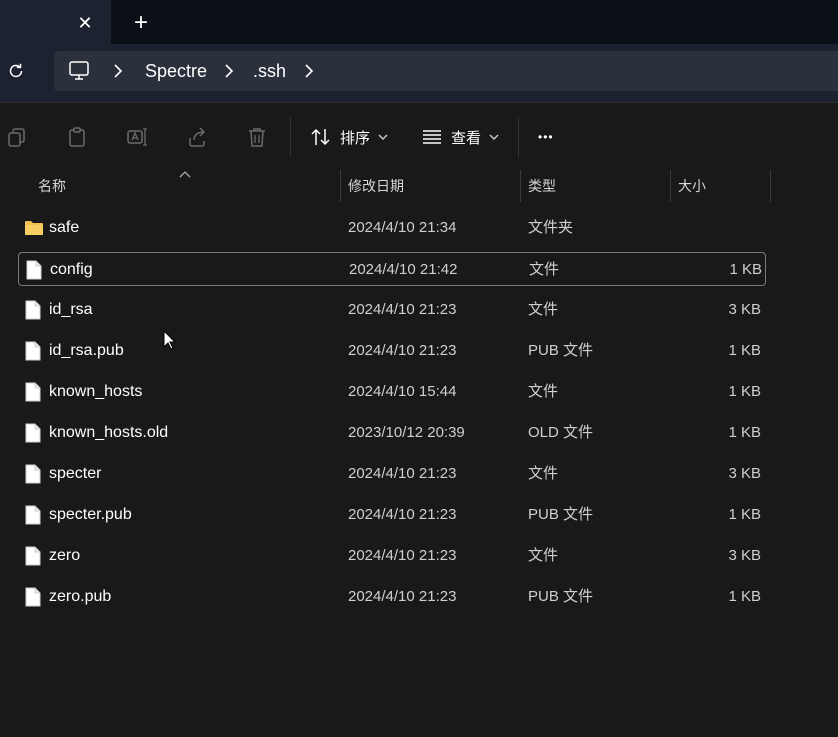 The image size is (838, 737). I want to click on view-label: 查看, so click(466, 138).